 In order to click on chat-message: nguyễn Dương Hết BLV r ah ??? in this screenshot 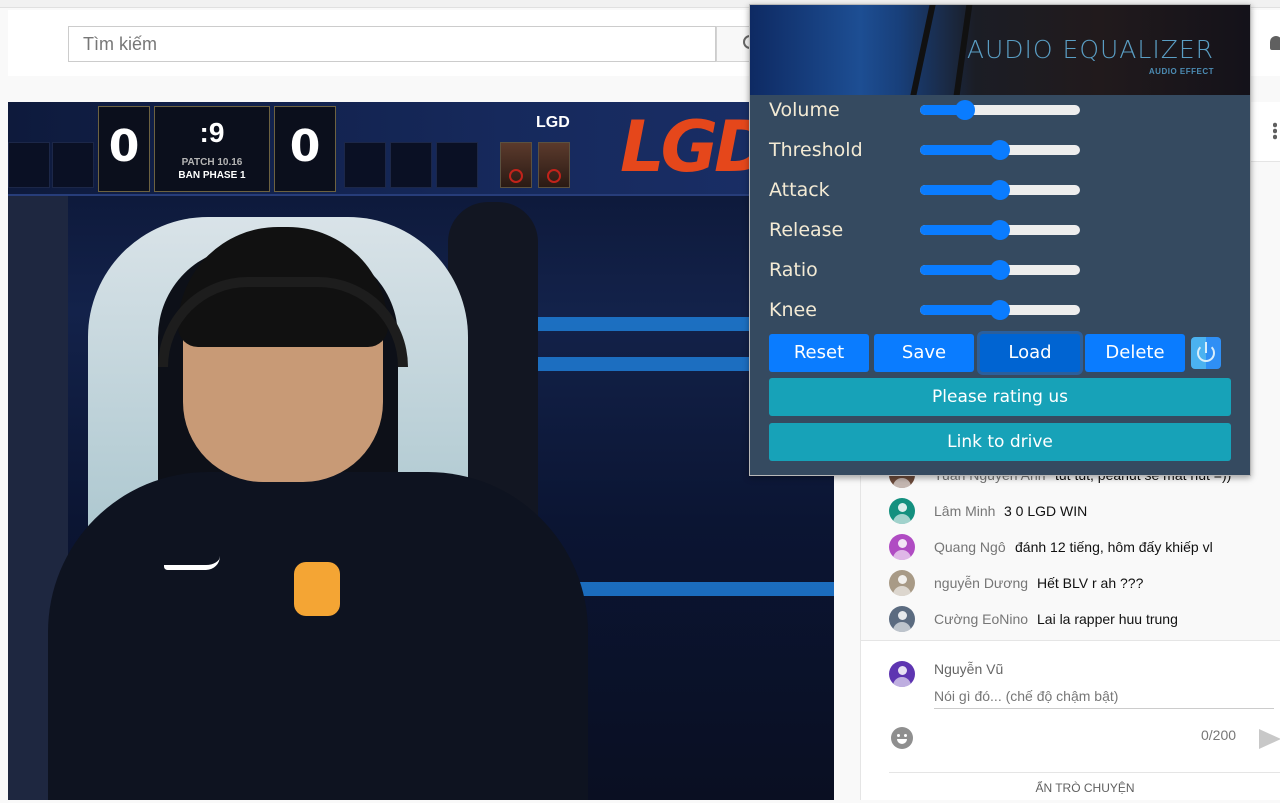, I will do `click(1084, 583)`.